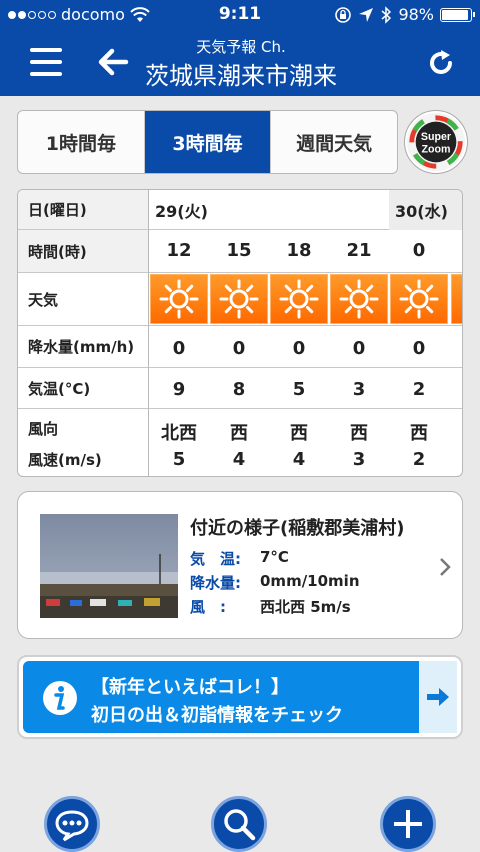 This screenshot has width=480, height=852. I want to click on wind-speed-cell: 2, so click(419, 459).